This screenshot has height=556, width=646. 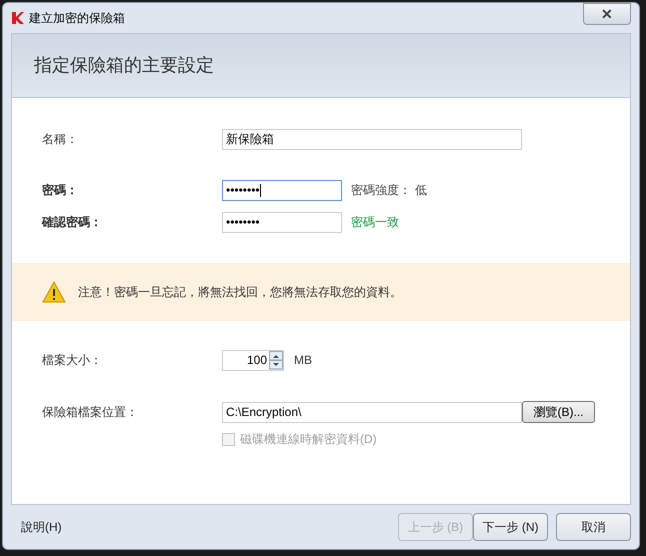 What do you see at coordinates (240, 292) in the screenshot?
I see `warning-text: 注意！密碼一旦忘記，將無法找回，您將無法存取您的資料。` at bounding box center [240, 292].